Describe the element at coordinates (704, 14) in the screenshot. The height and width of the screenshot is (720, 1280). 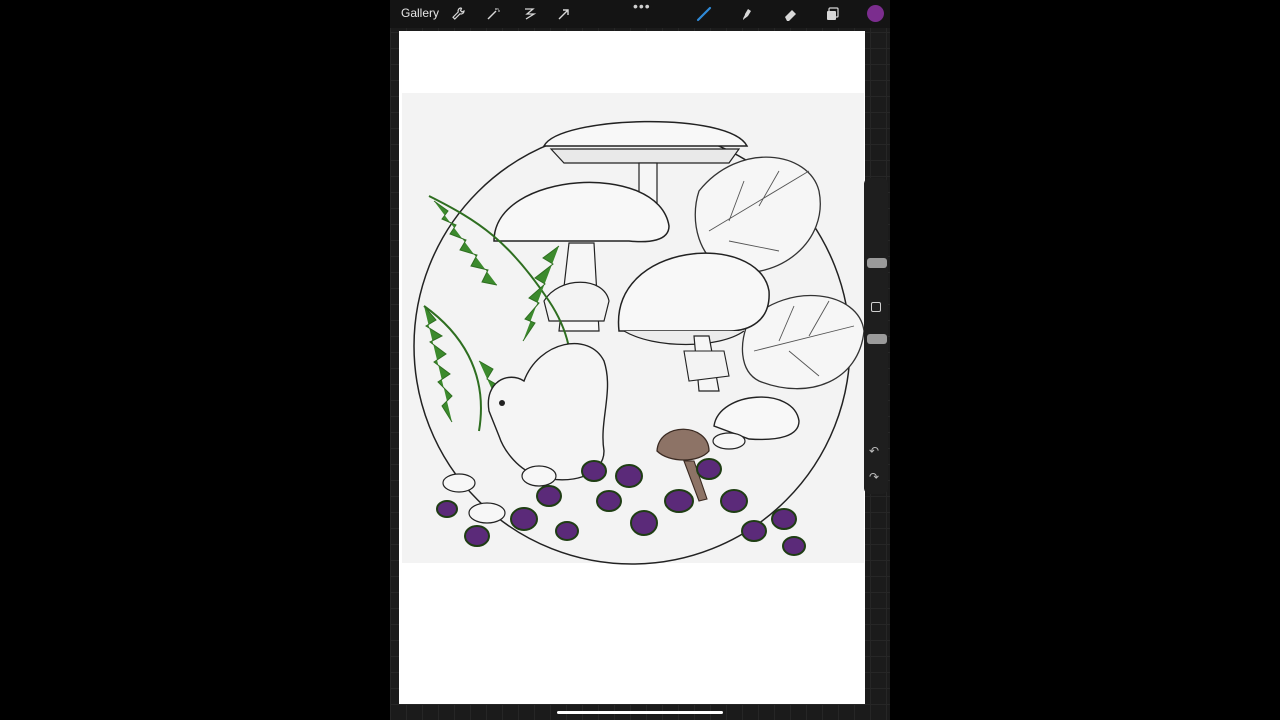
I see `brush-icon` at that location.